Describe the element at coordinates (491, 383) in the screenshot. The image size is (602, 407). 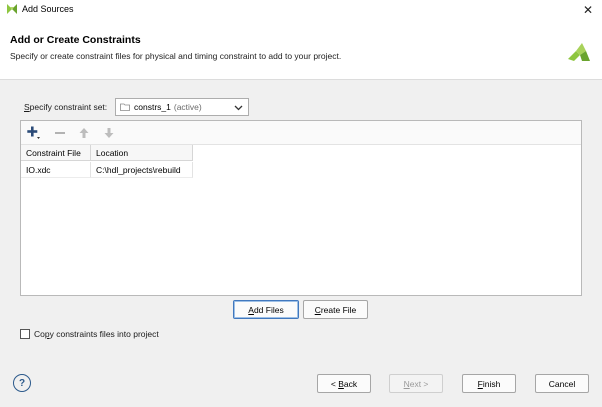
I see `button-label: inish` at that location.